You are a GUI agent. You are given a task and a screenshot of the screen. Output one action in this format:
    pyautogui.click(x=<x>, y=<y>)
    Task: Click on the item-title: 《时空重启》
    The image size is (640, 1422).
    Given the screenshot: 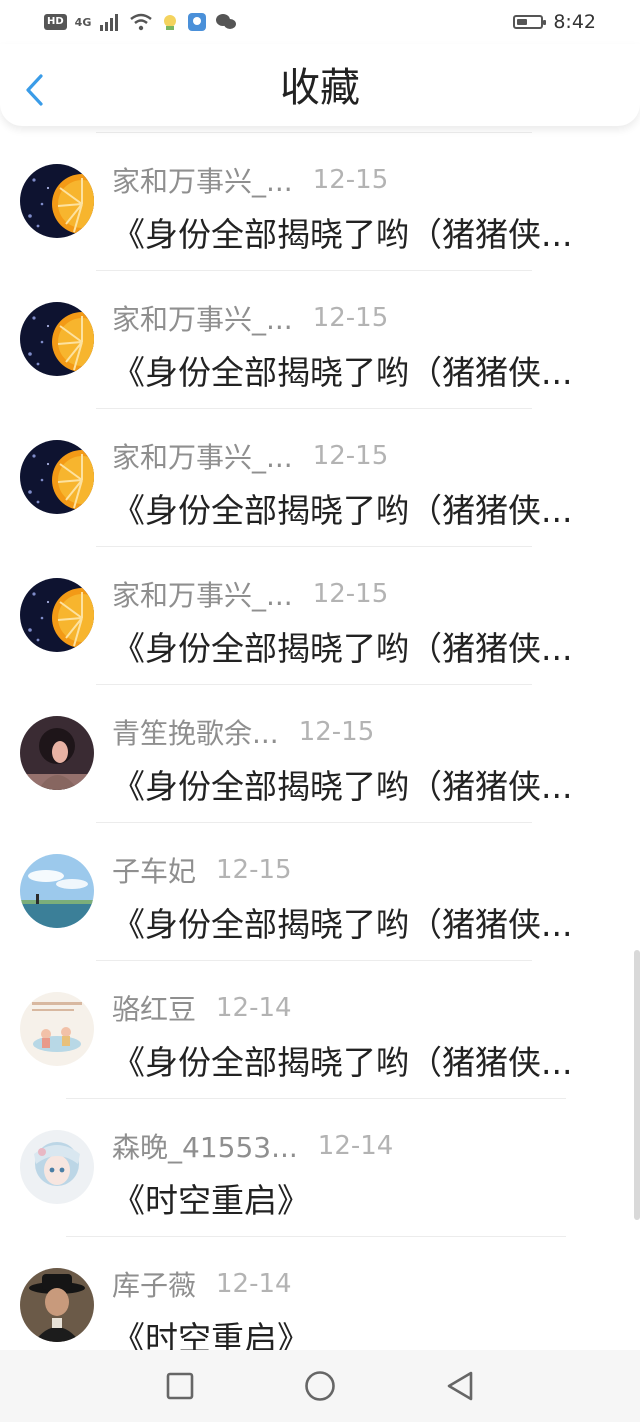 What is the action you would take?
    pyautogui.click(x=357, y=1198)
    